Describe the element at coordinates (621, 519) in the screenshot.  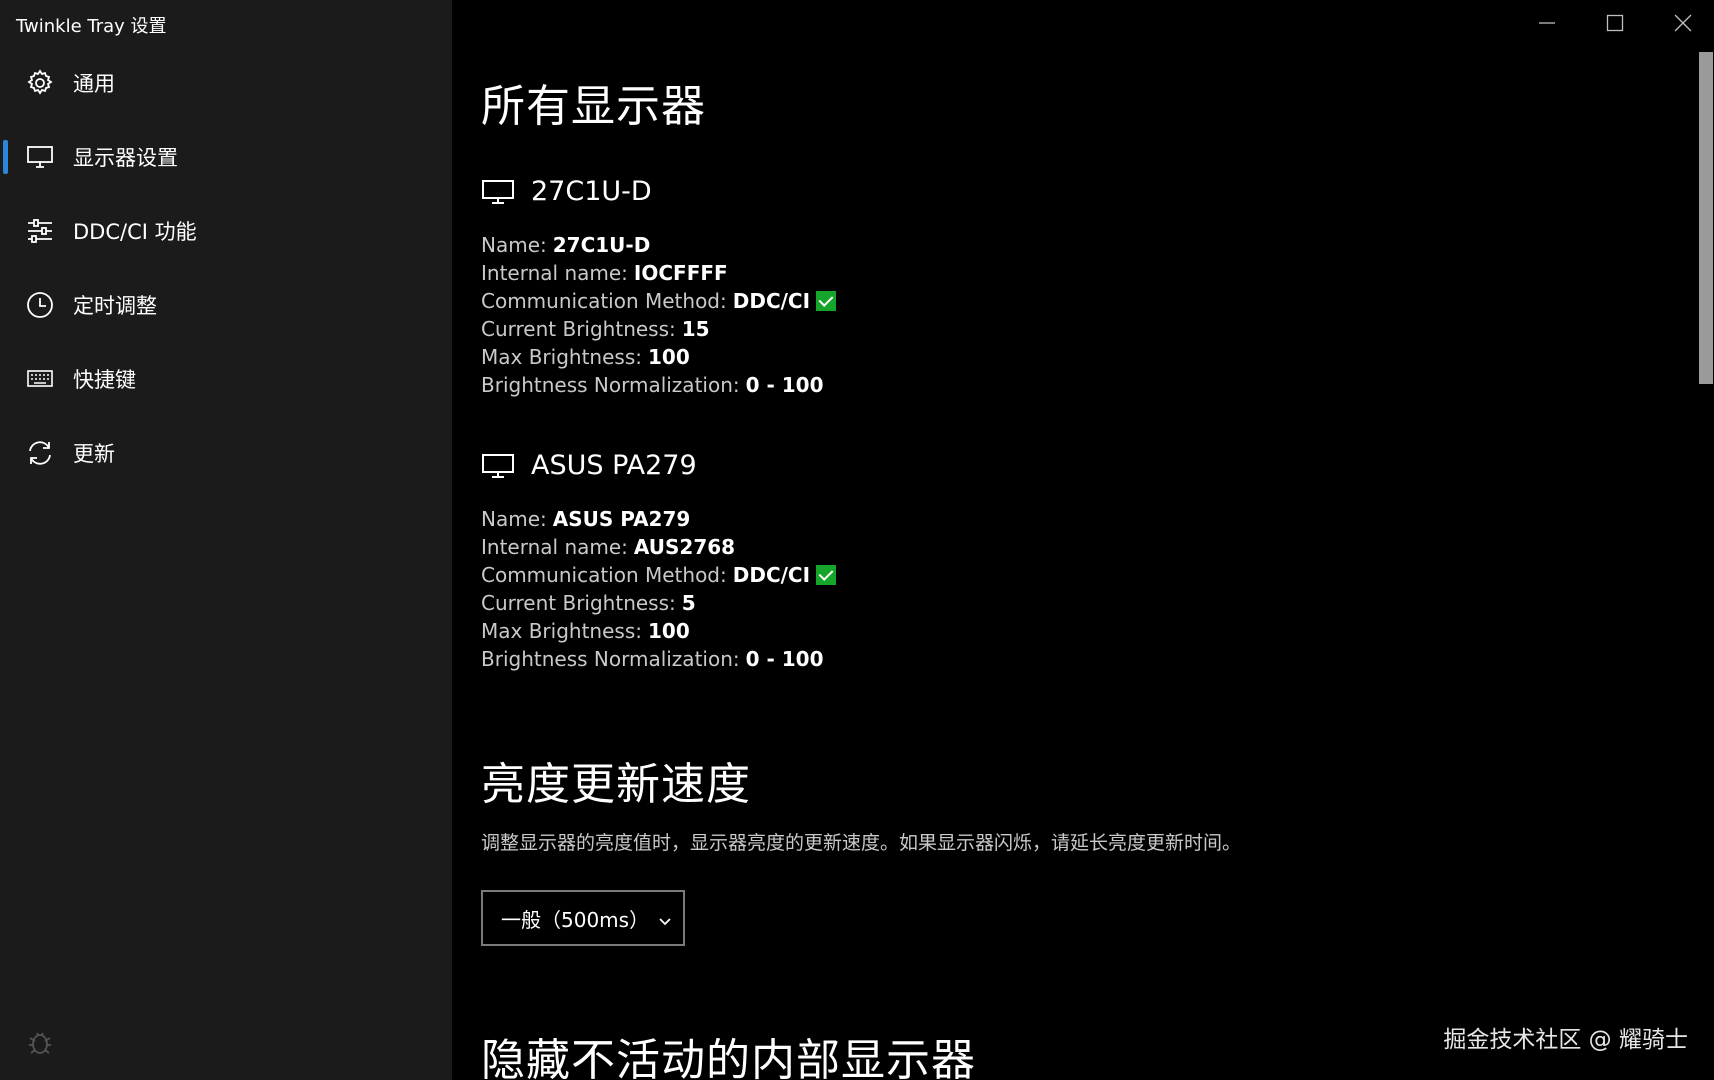
I see `info-value: ASUS PA279` at that location.